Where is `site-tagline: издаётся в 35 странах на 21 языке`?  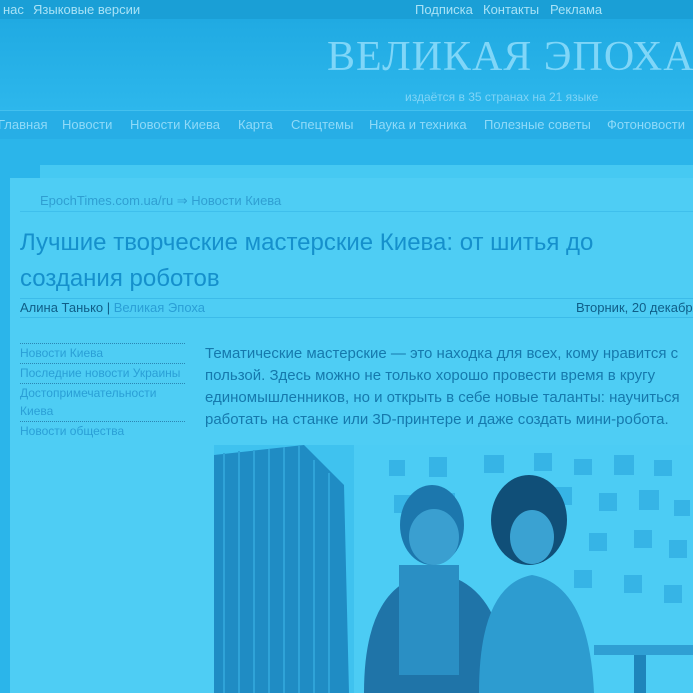
site-tagline: издаётся в 35 странах на 21 языке is located at coordinates (502, 97).